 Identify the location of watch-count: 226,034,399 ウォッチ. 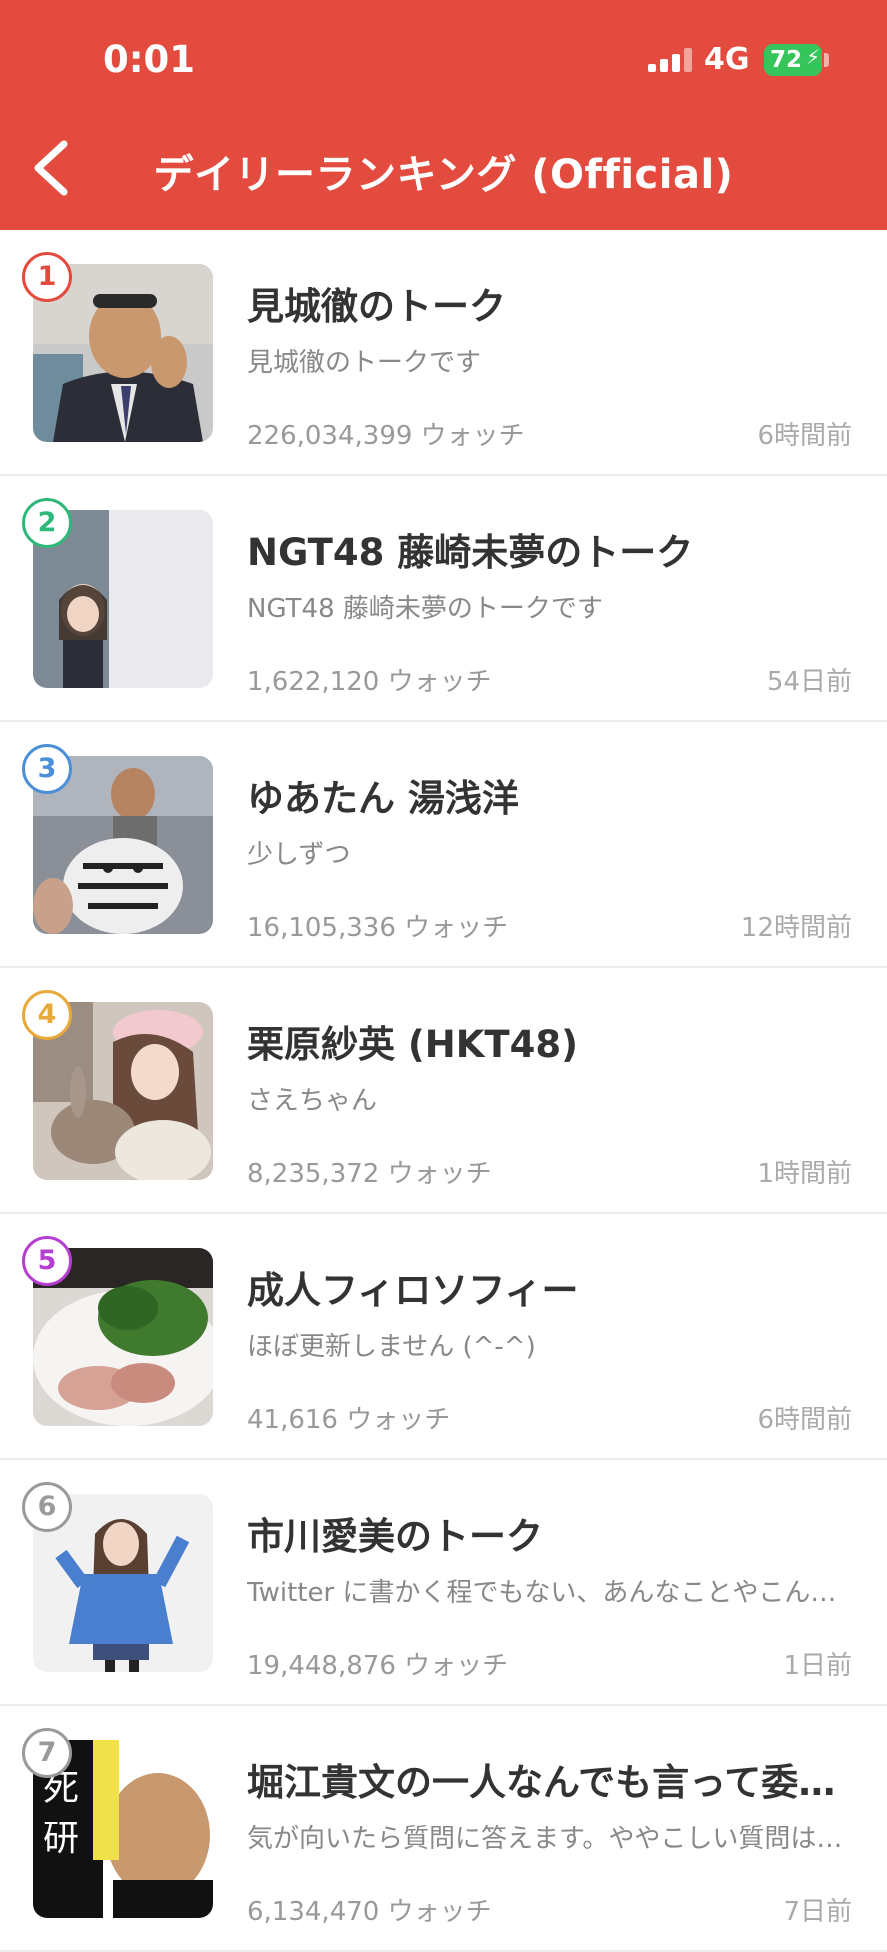
(386, 436).